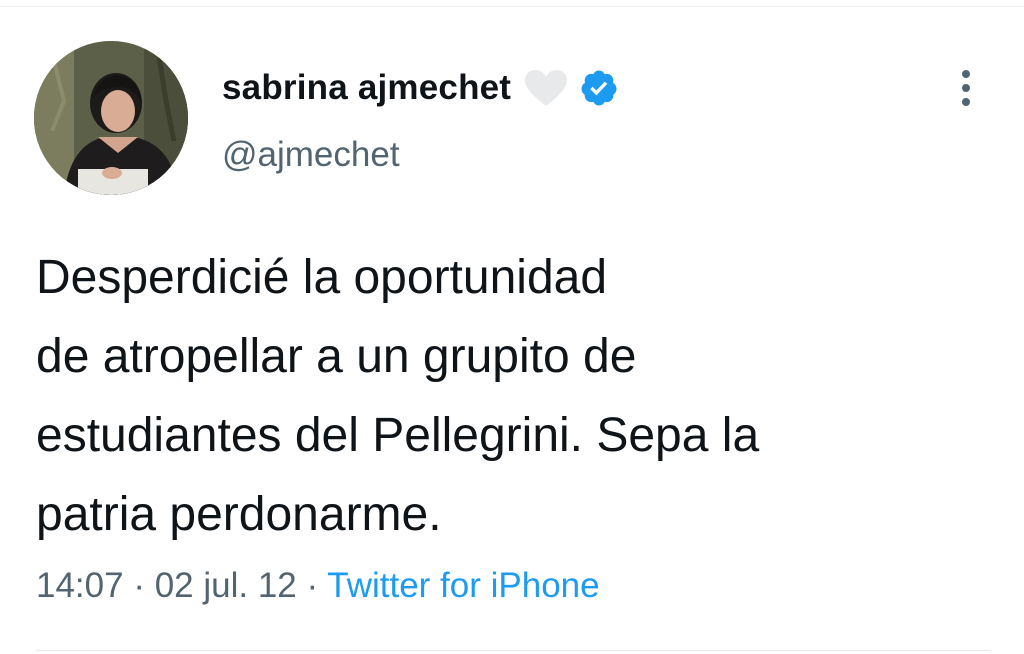  What do you see at coordinates (226, 585) in the screenshot?
I see `tweet-date: 02 jul. 12` at bounding box center [226, 585].